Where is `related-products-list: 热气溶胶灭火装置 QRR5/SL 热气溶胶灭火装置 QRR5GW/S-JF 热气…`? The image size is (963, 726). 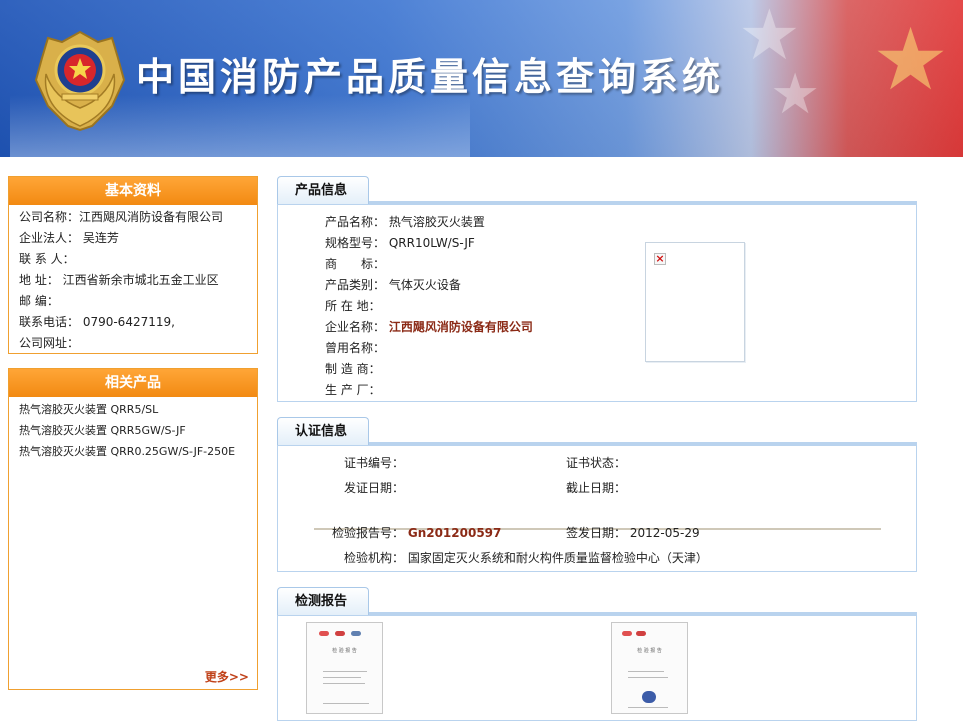 related-products-list: 热气溶胶灭火装置 QRR5/SL 热气溶胶灭火装置 QRR5GW/S-JF 热气… is located at coordinates (133, 429).